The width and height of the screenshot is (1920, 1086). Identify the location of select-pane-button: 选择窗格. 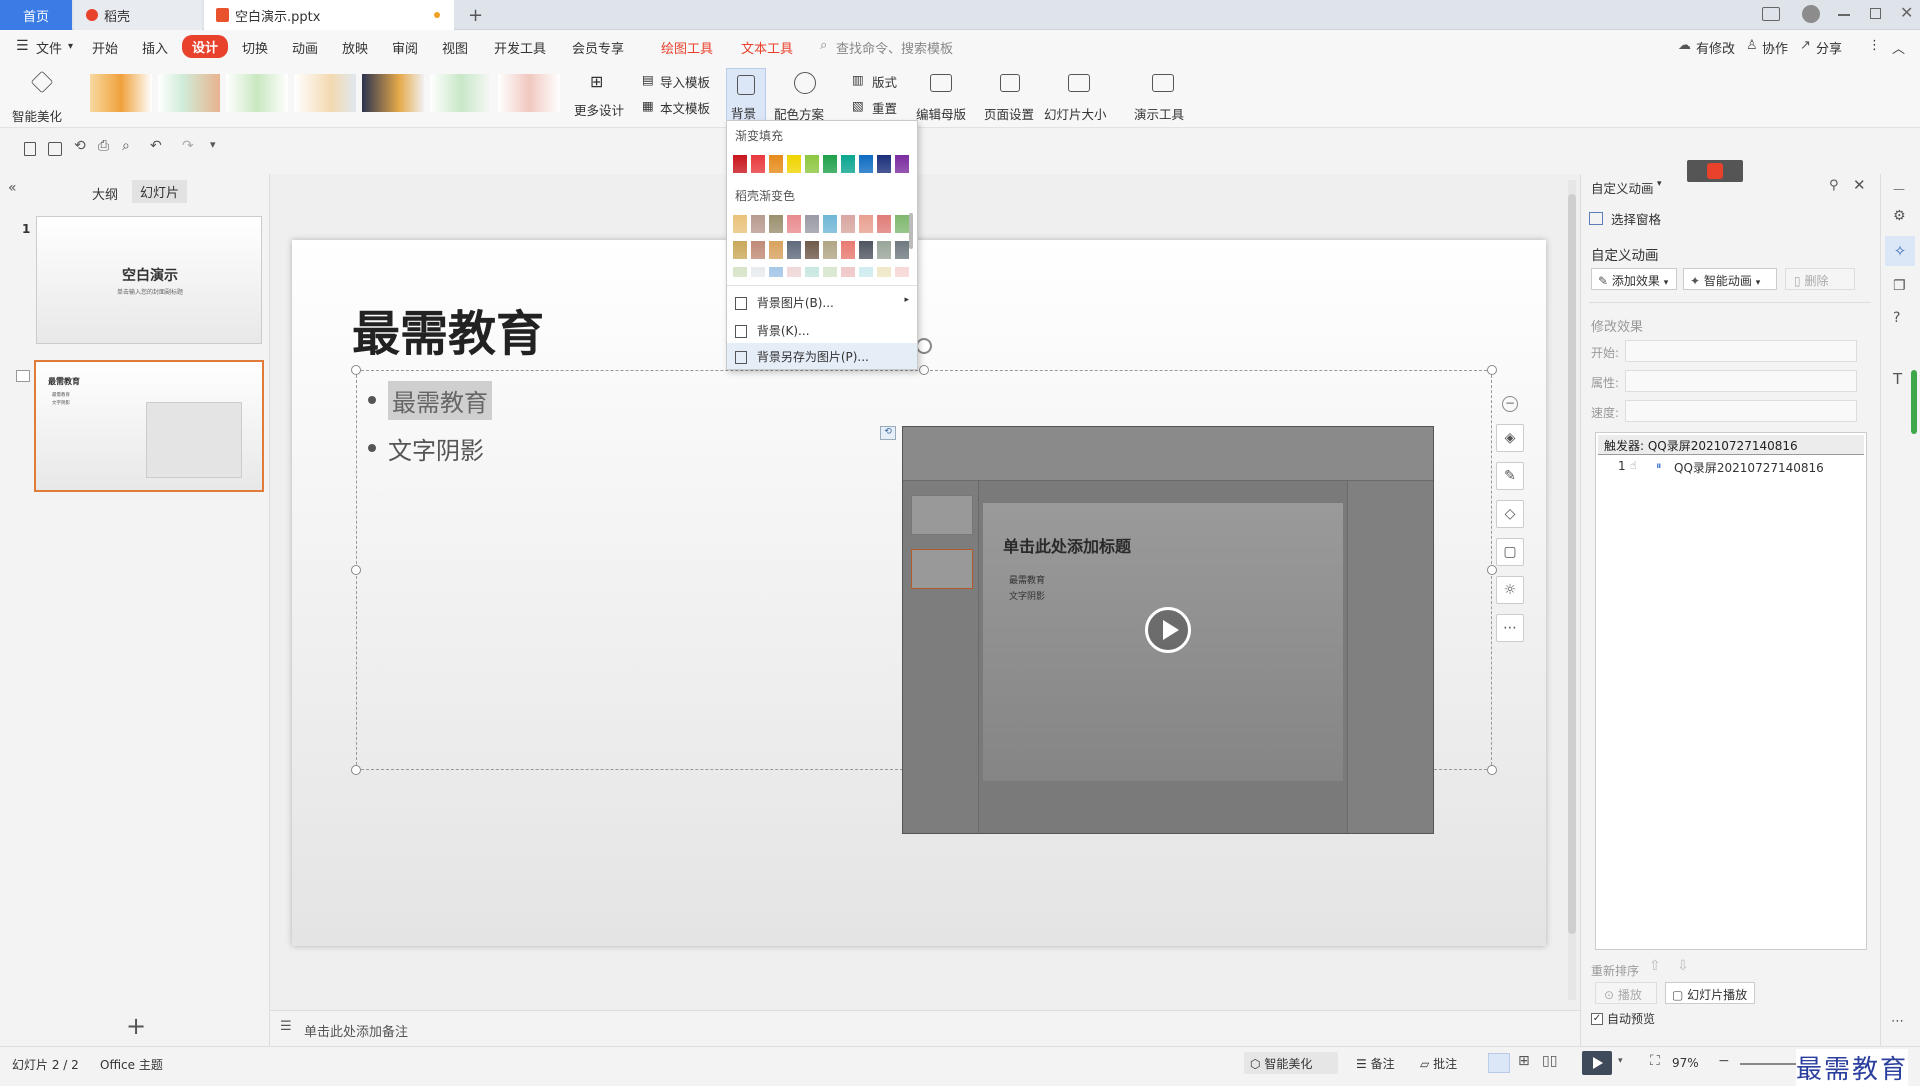
(1625, 218).